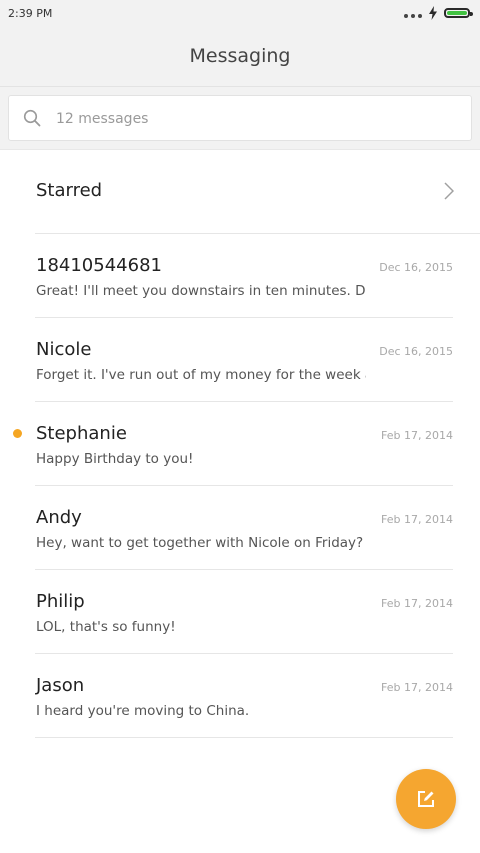  I want to click on thread-sender: Stephanie, so click(81, 433).